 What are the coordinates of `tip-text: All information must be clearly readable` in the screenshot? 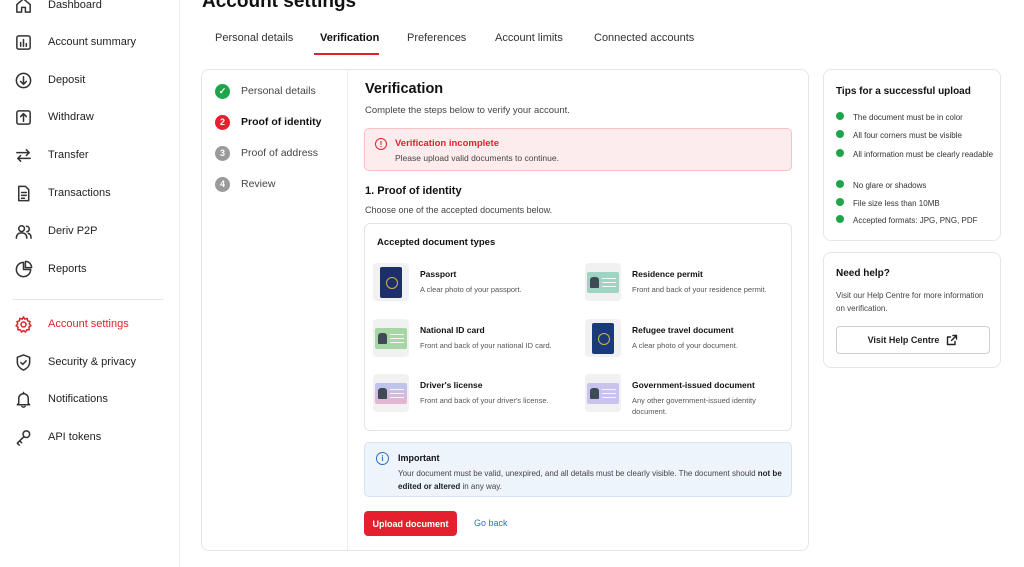 It's located at (923, 154).